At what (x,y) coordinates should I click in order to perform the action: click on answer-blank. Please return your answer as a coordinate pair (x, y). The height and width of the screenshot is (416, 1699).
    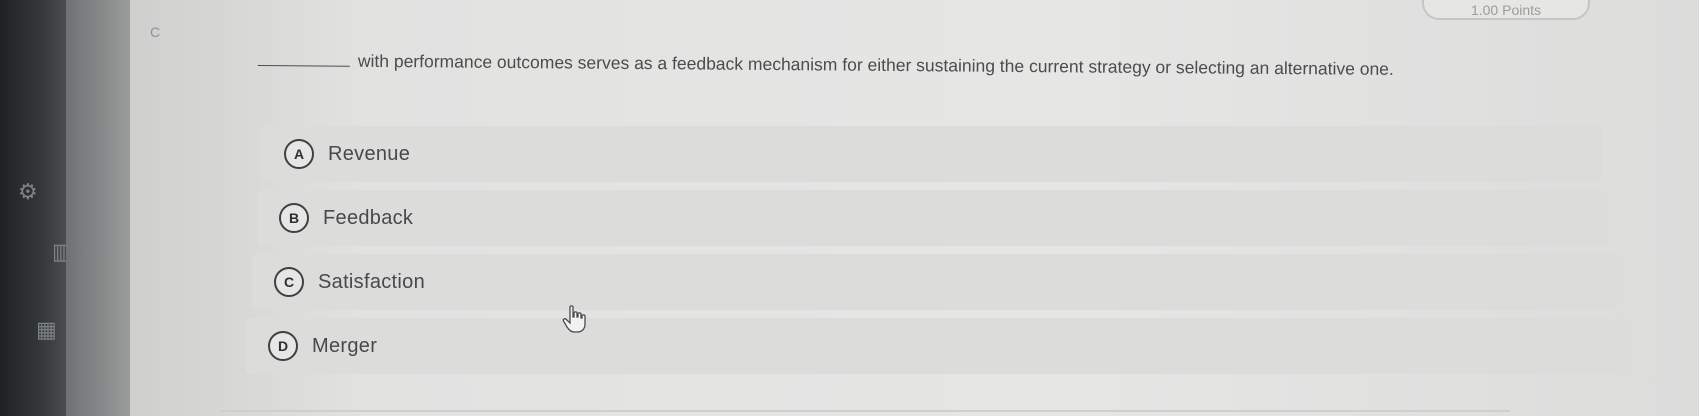
    Looking at the image, I should click on (303, 65).